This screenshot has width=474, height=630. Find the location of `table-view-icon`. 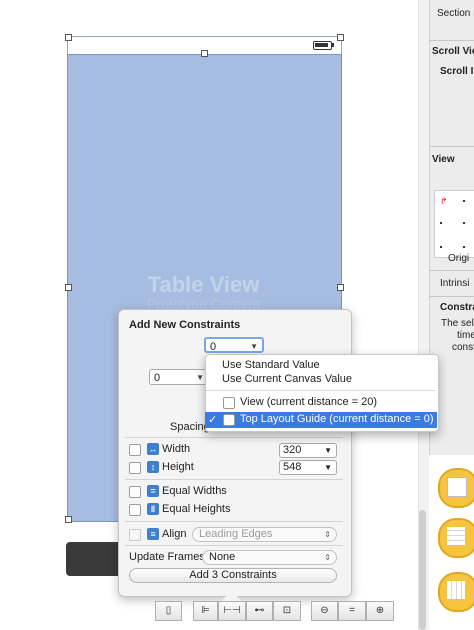

table-view-icon is located at coordinates (456, 536).